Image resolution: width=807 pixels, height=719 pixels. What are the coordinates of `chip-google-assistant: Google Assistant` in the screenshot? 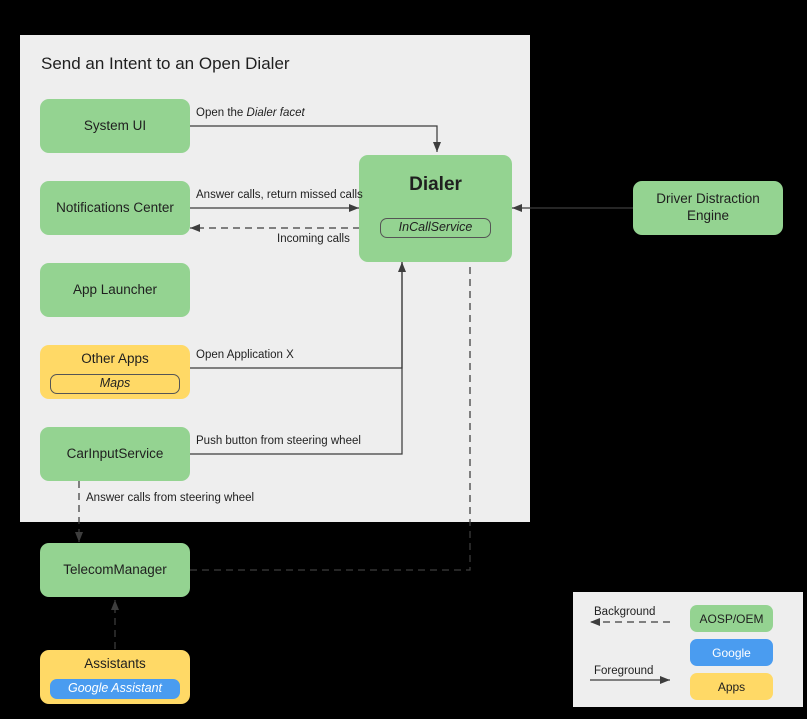 It's located at (115, 689).